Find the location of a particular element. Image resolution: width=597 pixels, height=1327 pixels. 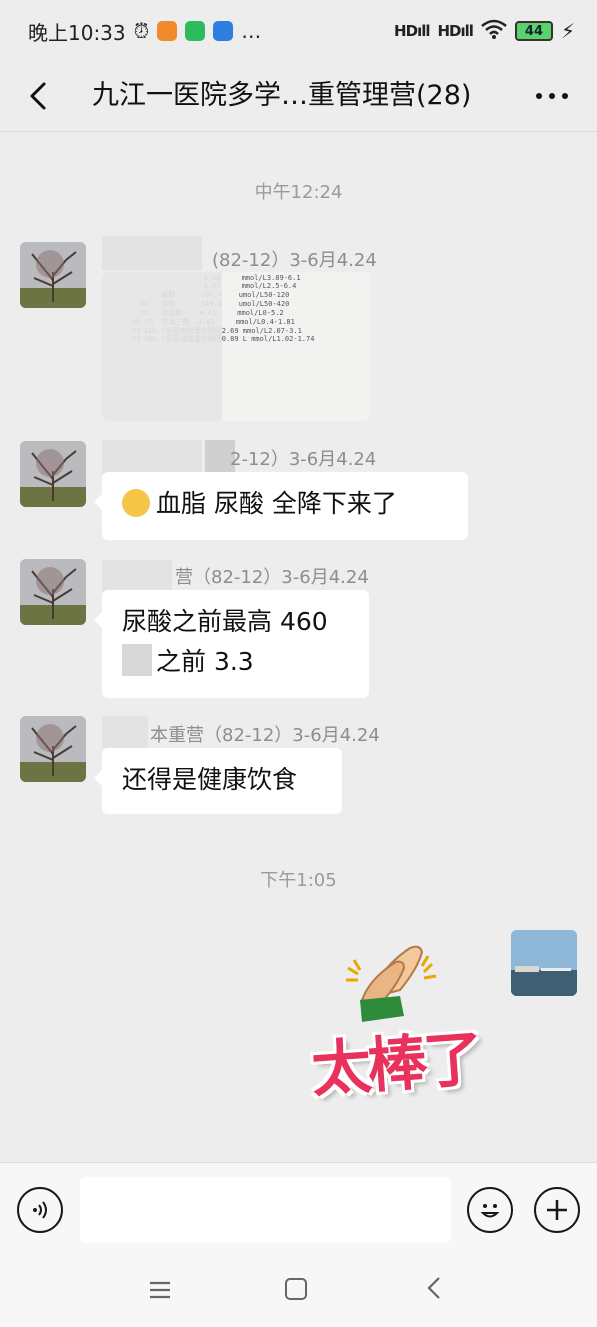

sender-name: 本重营（82-12）3-6月4.24 is located at coordinates (265, 735).